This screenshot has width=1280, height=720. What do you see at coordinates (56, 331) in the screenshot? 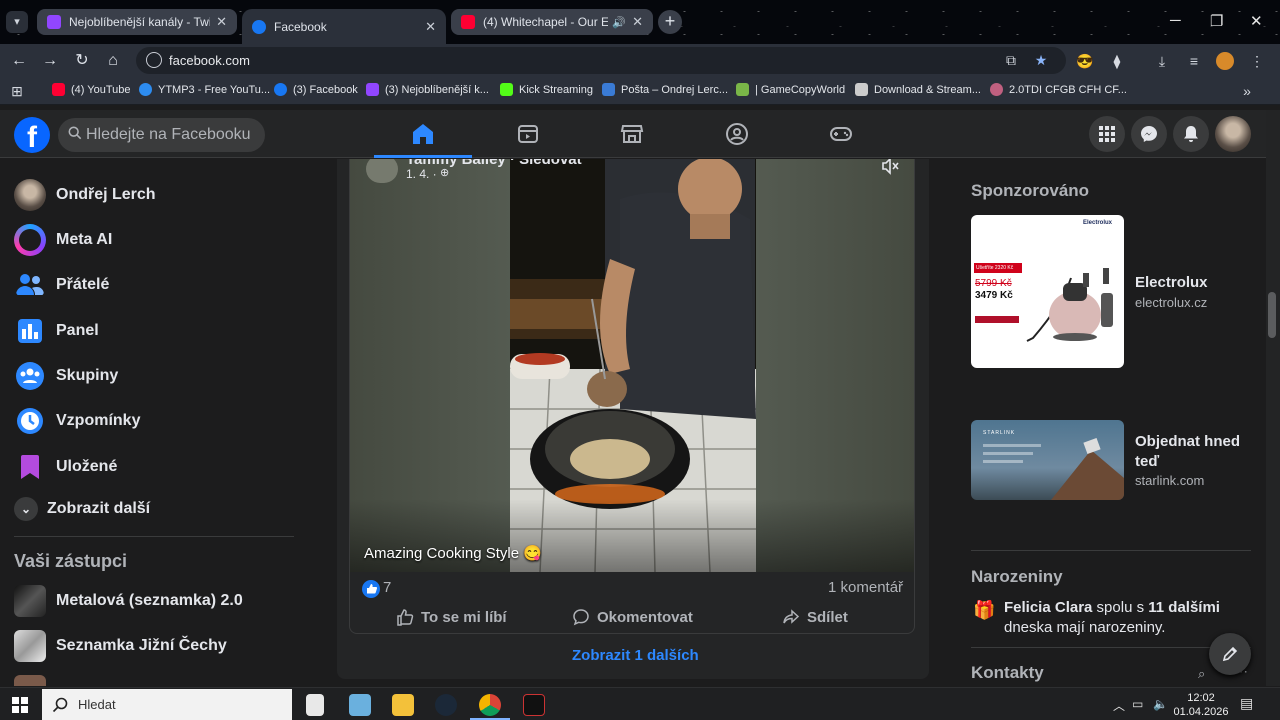
I see `sidebar-item-panel: Panel` at bounding box center [56, 331].